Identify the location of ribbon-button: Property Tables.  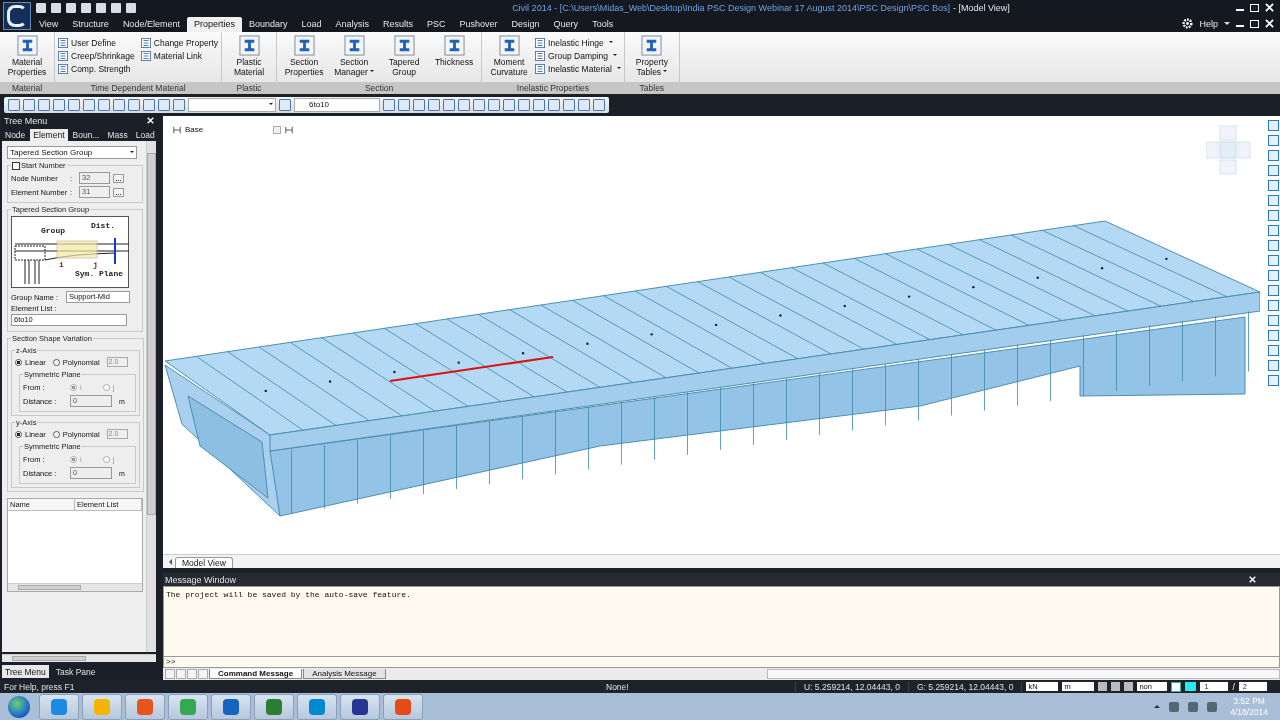
(651, 56).